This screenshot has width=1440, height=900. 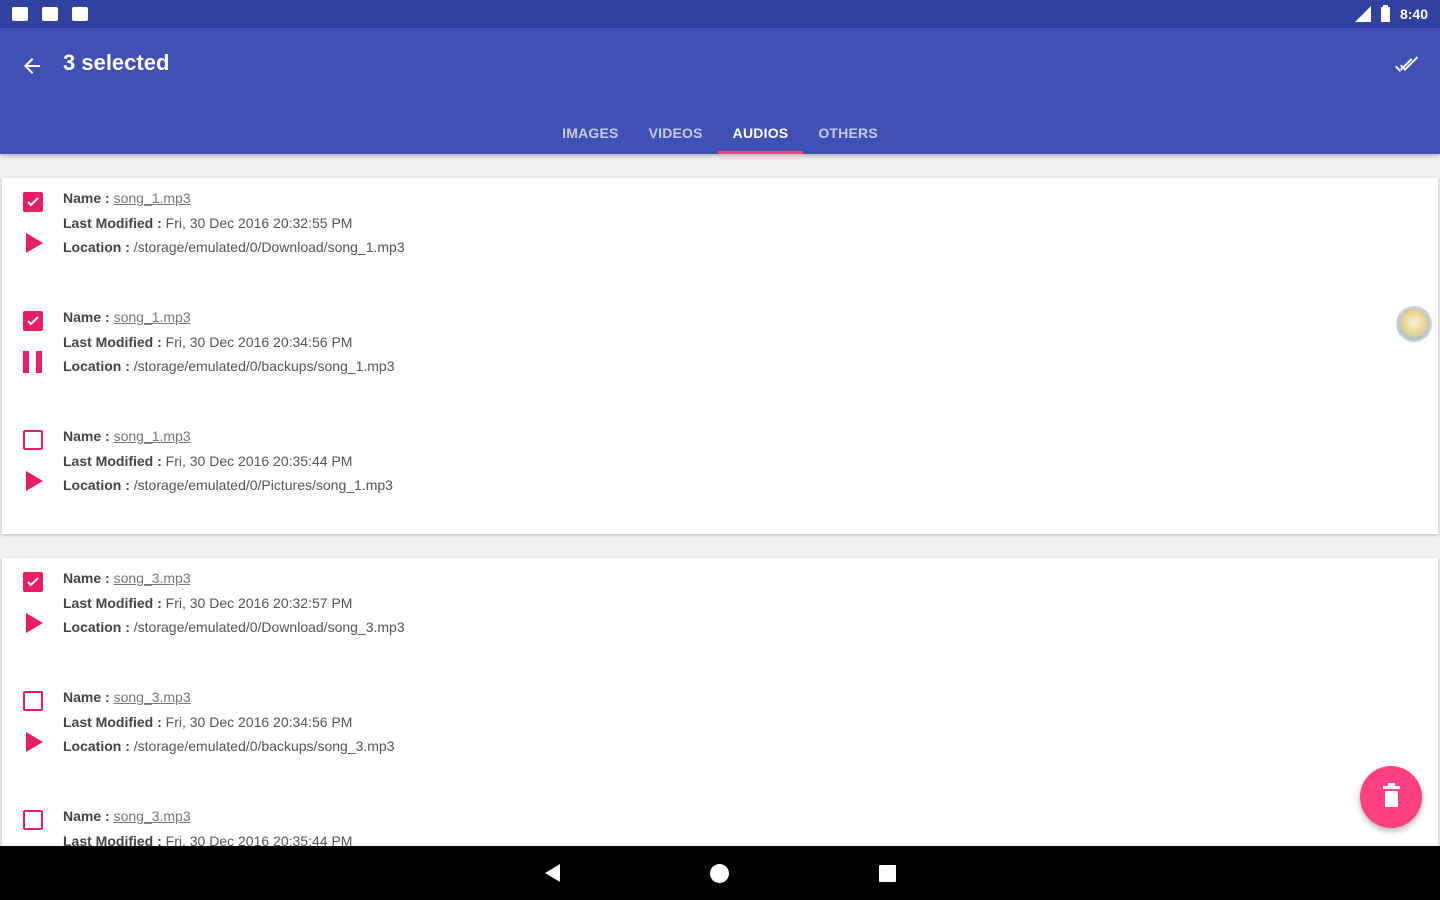 What do you see at coordinates (720, 91) in the screenshot?
I see `app-bar: 3 selected IMAGES VIDEOS AUDIOS OTHERS` at bounding box center [720, 91].